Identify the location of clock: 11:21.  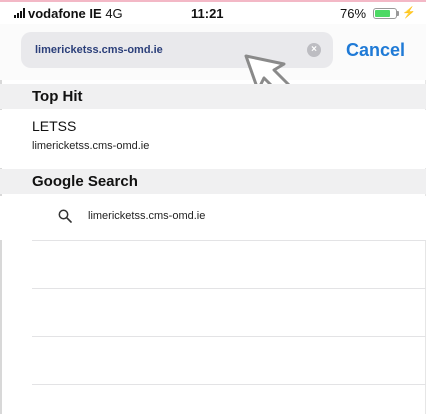
(207, 13).